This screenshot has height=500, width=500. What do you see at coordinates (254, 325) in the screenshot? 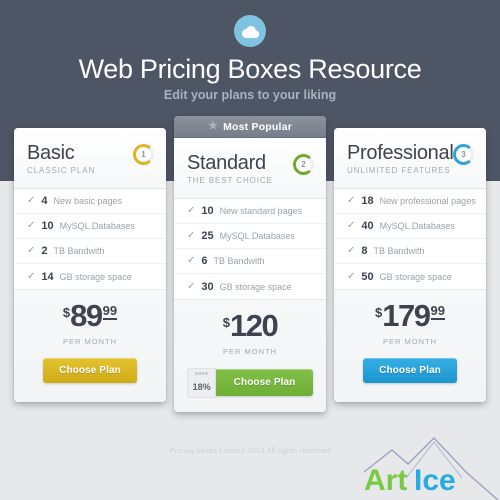
I see `price-amount: 120` at bounding box center [254, 325].